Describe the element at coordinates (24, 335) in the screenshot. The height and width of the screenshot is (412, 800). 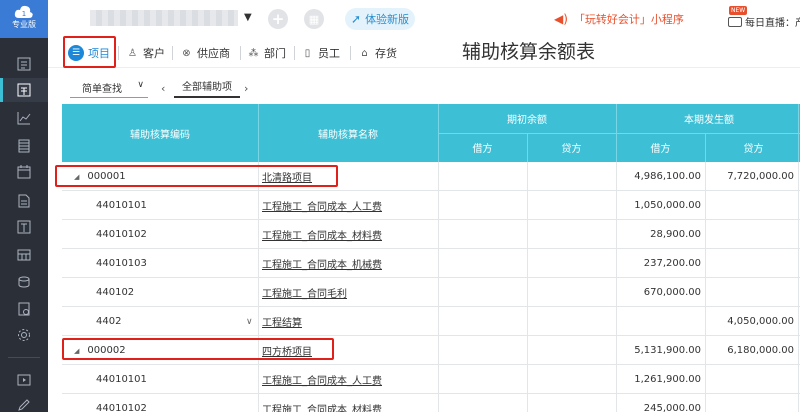
I see `settings-icon` at that location.